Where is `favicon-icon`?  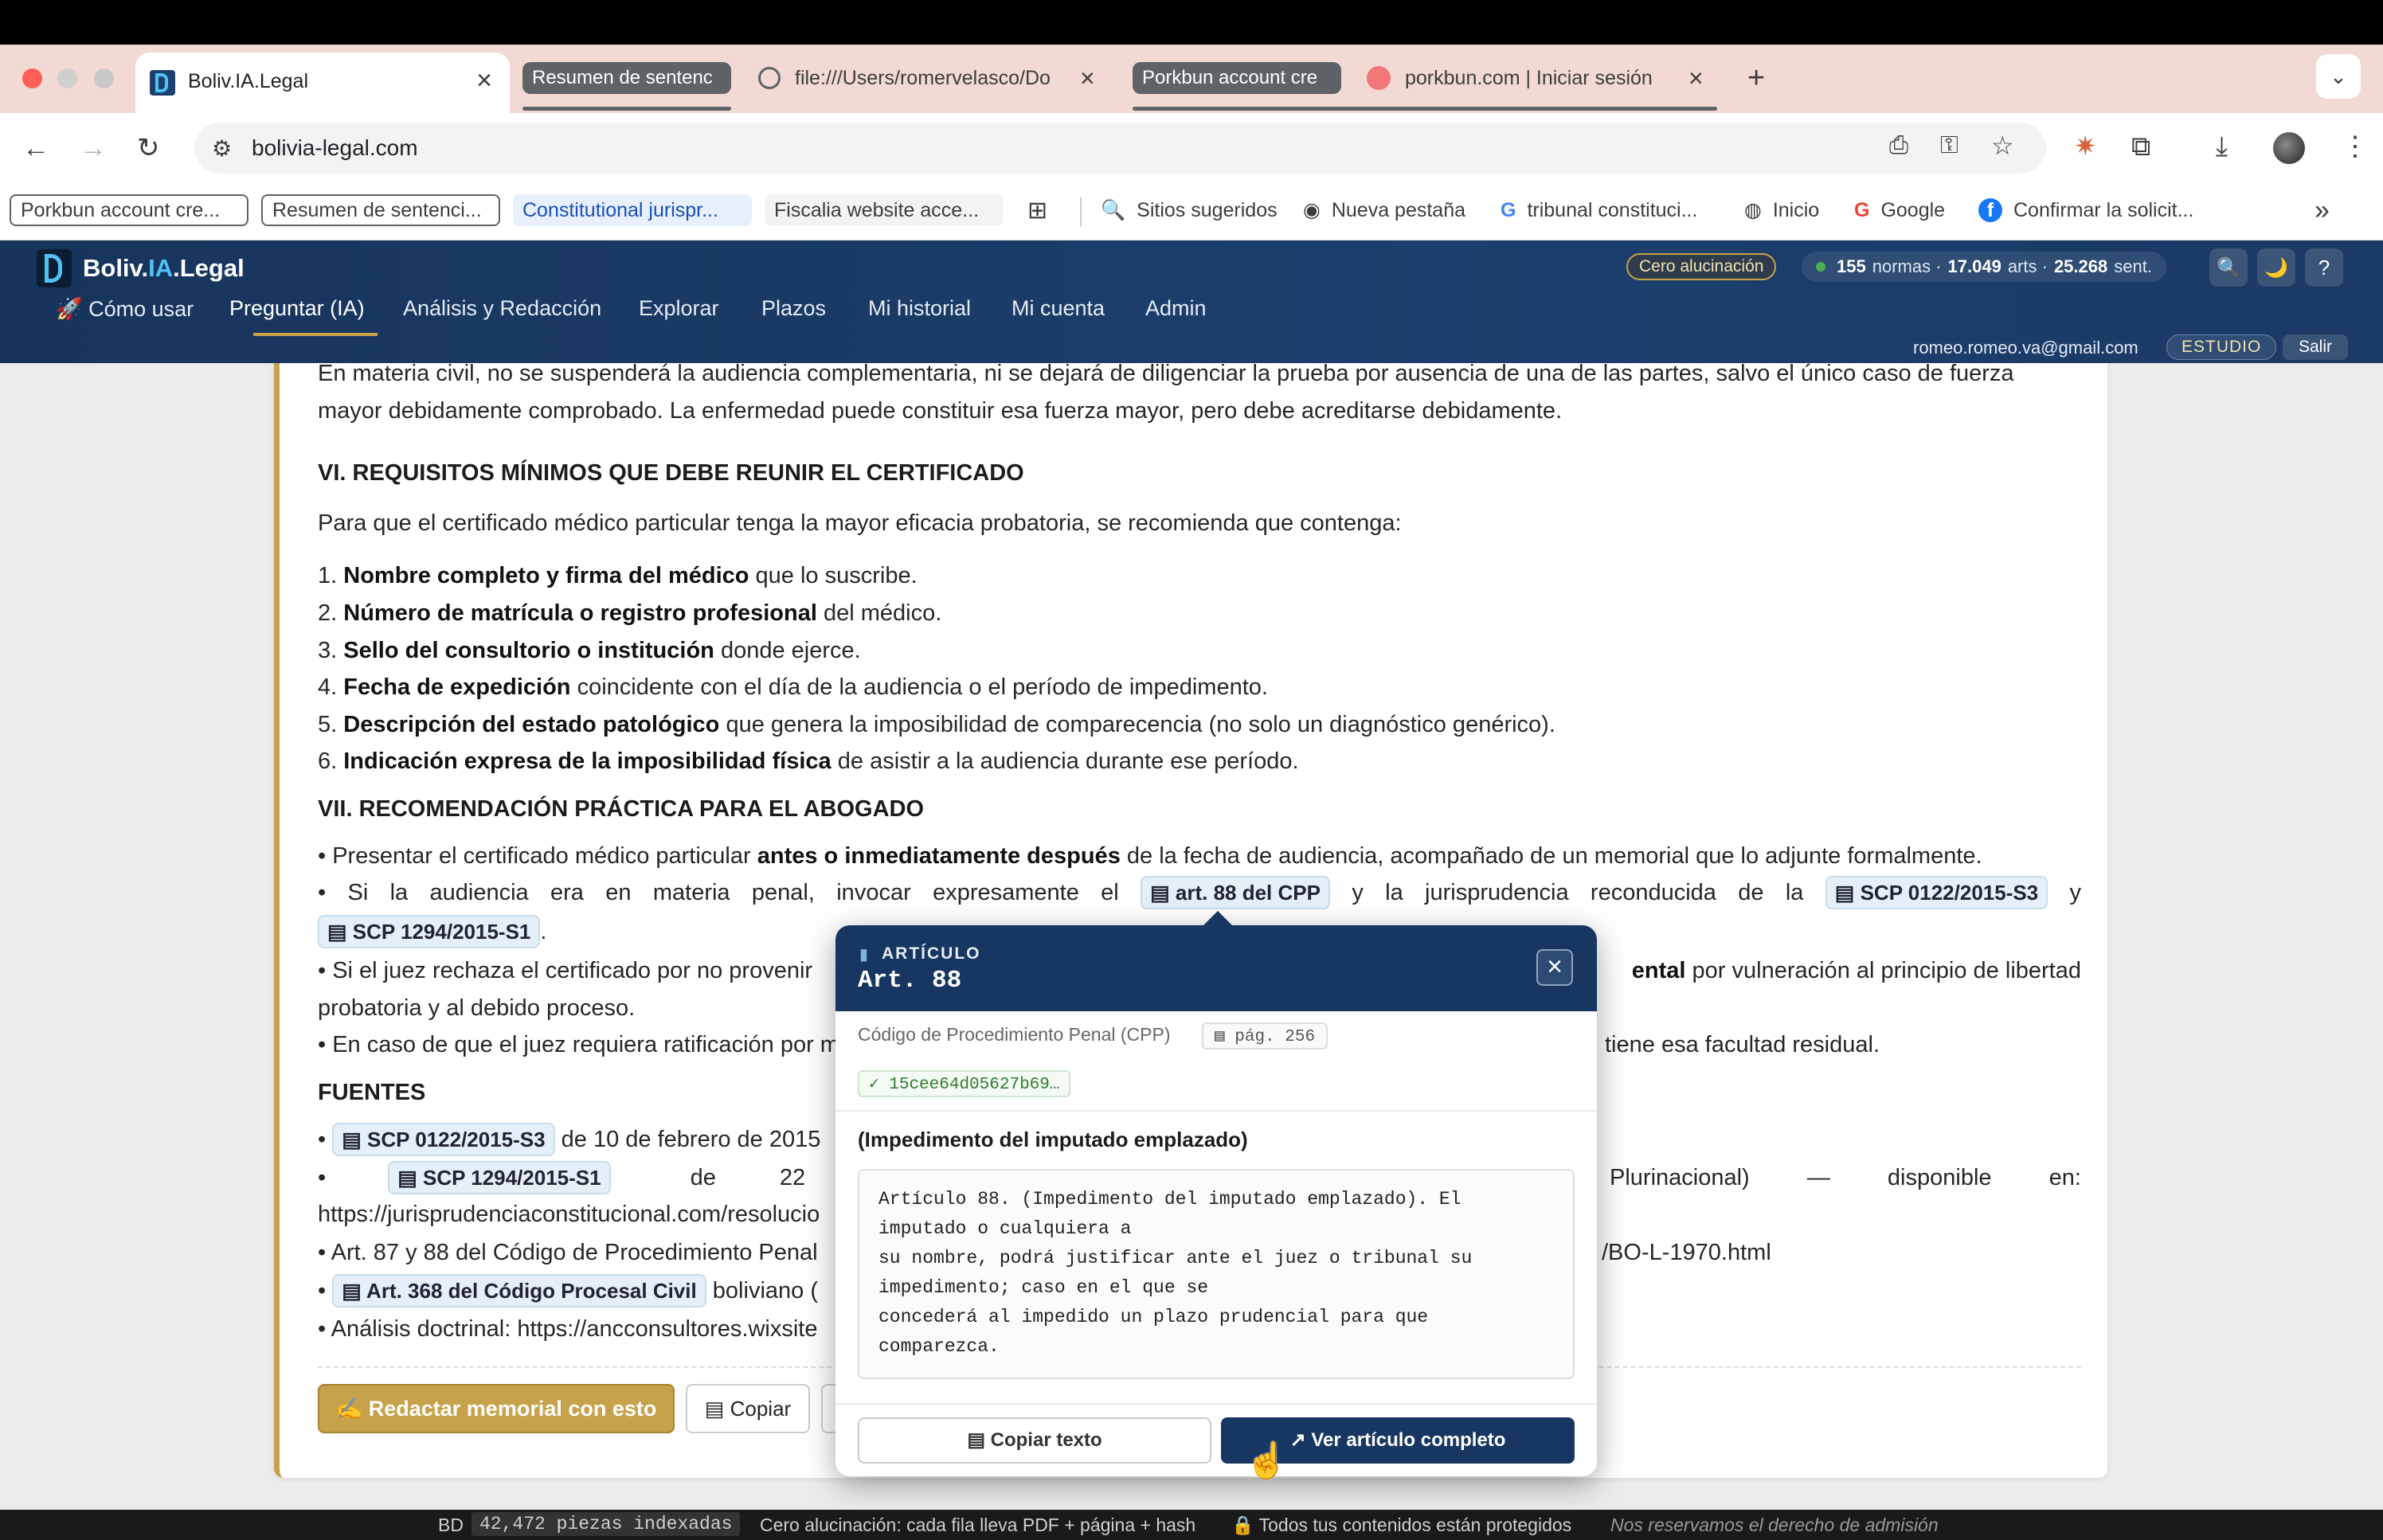 favicon-icon is located at coordinates (162, 83).